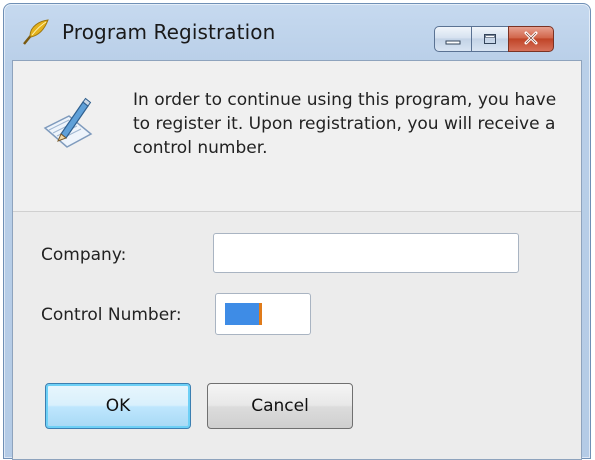  I want to click on close-icon, so click(531, 39).